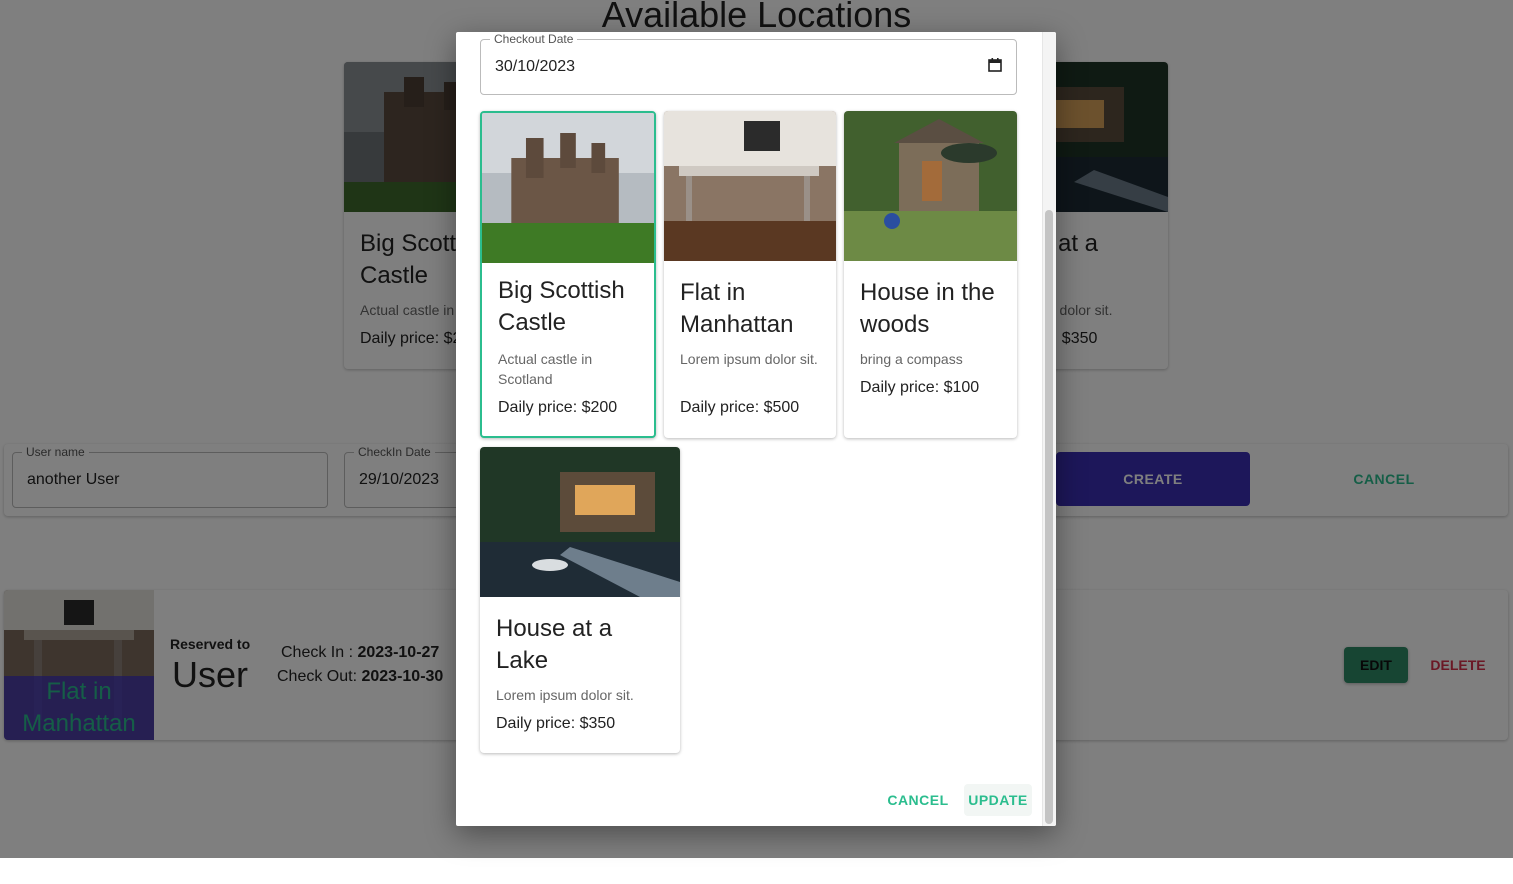  I want to click on calendar-icon, so click(995, 65).